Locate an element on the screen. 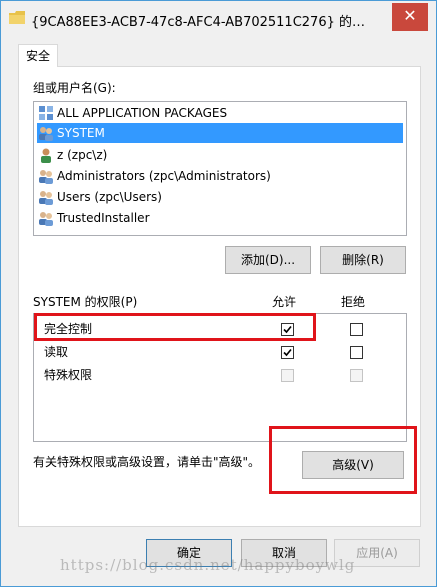 The height and width of the screenshot is (587, 437). permissions-label: SYSTEM 的权限(P) is located at coordinates (85, 302).